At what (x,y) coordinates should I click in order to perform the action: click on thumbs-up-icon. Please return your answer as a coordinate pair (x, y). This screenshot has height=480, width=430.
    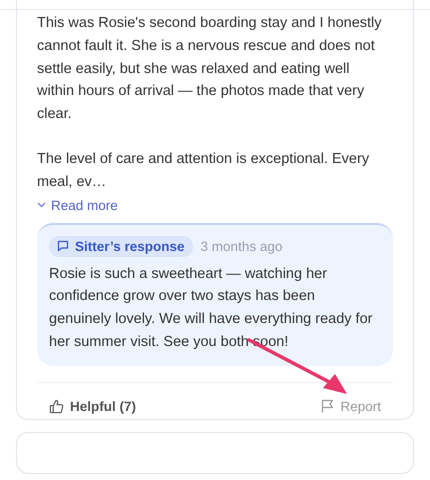
    Looking at the image, I should click on (56, 406).